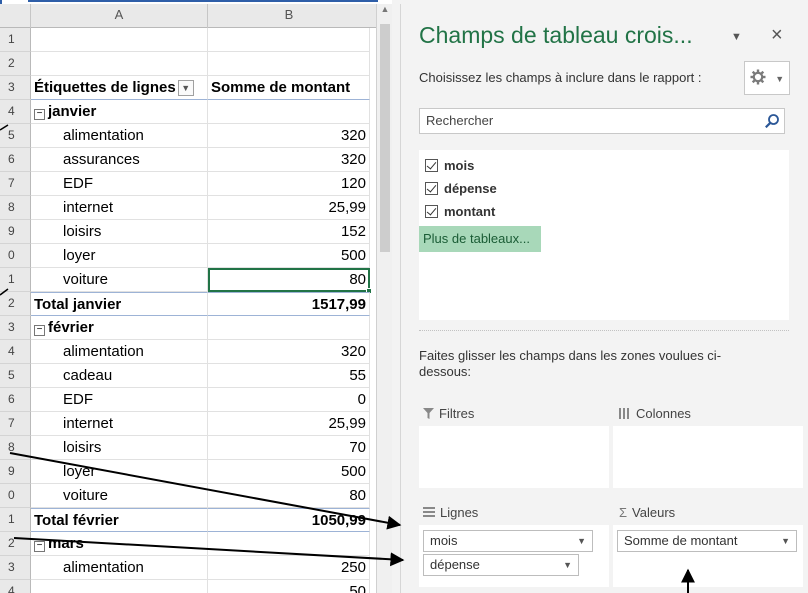 Image resolution: width=808 pixels, height=593 pixels. Describe the element at coordinates (460, 211) in the screenshot. I see `field-montant: montant` at that location.